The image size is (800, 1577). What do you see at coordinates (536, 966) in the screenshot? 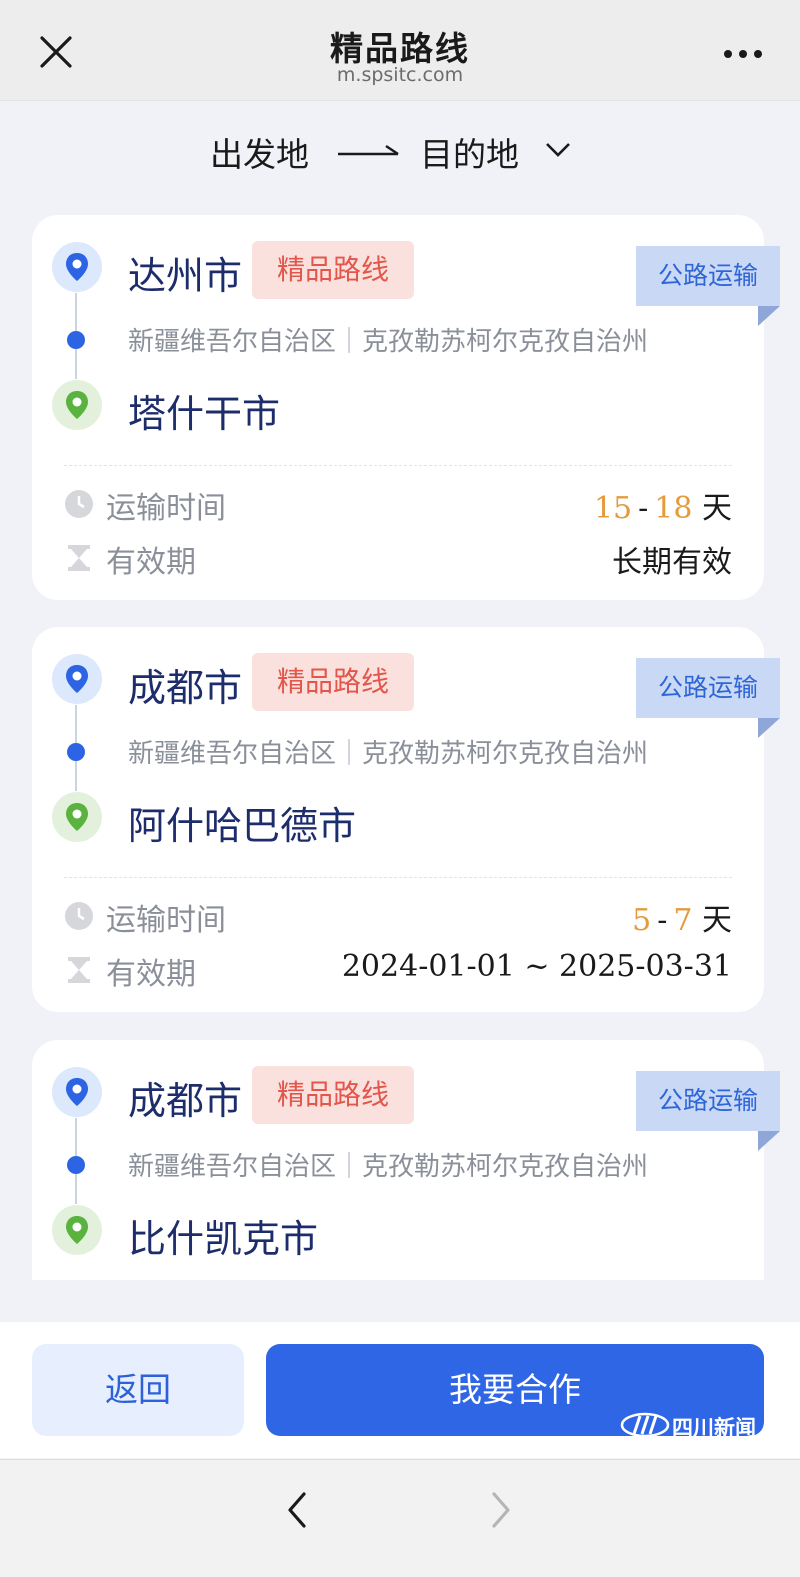
I see `validity-value: 2024-01-01 ~ 2025-03-31` at bounding box center [536, 966].